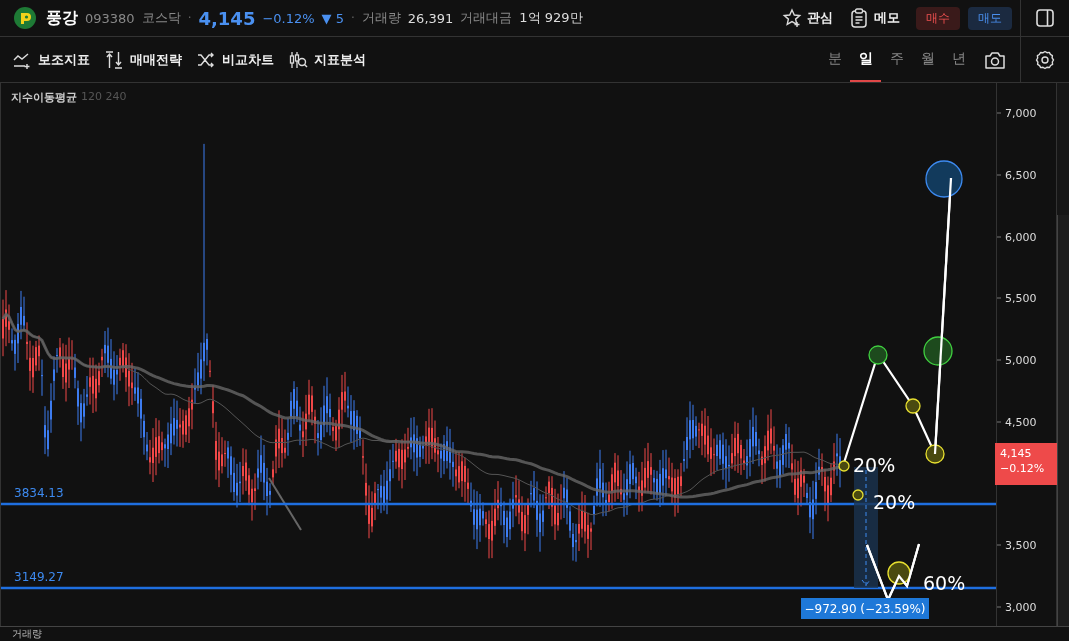  I want to click on level-label: 3834.13, so click(39, 493).